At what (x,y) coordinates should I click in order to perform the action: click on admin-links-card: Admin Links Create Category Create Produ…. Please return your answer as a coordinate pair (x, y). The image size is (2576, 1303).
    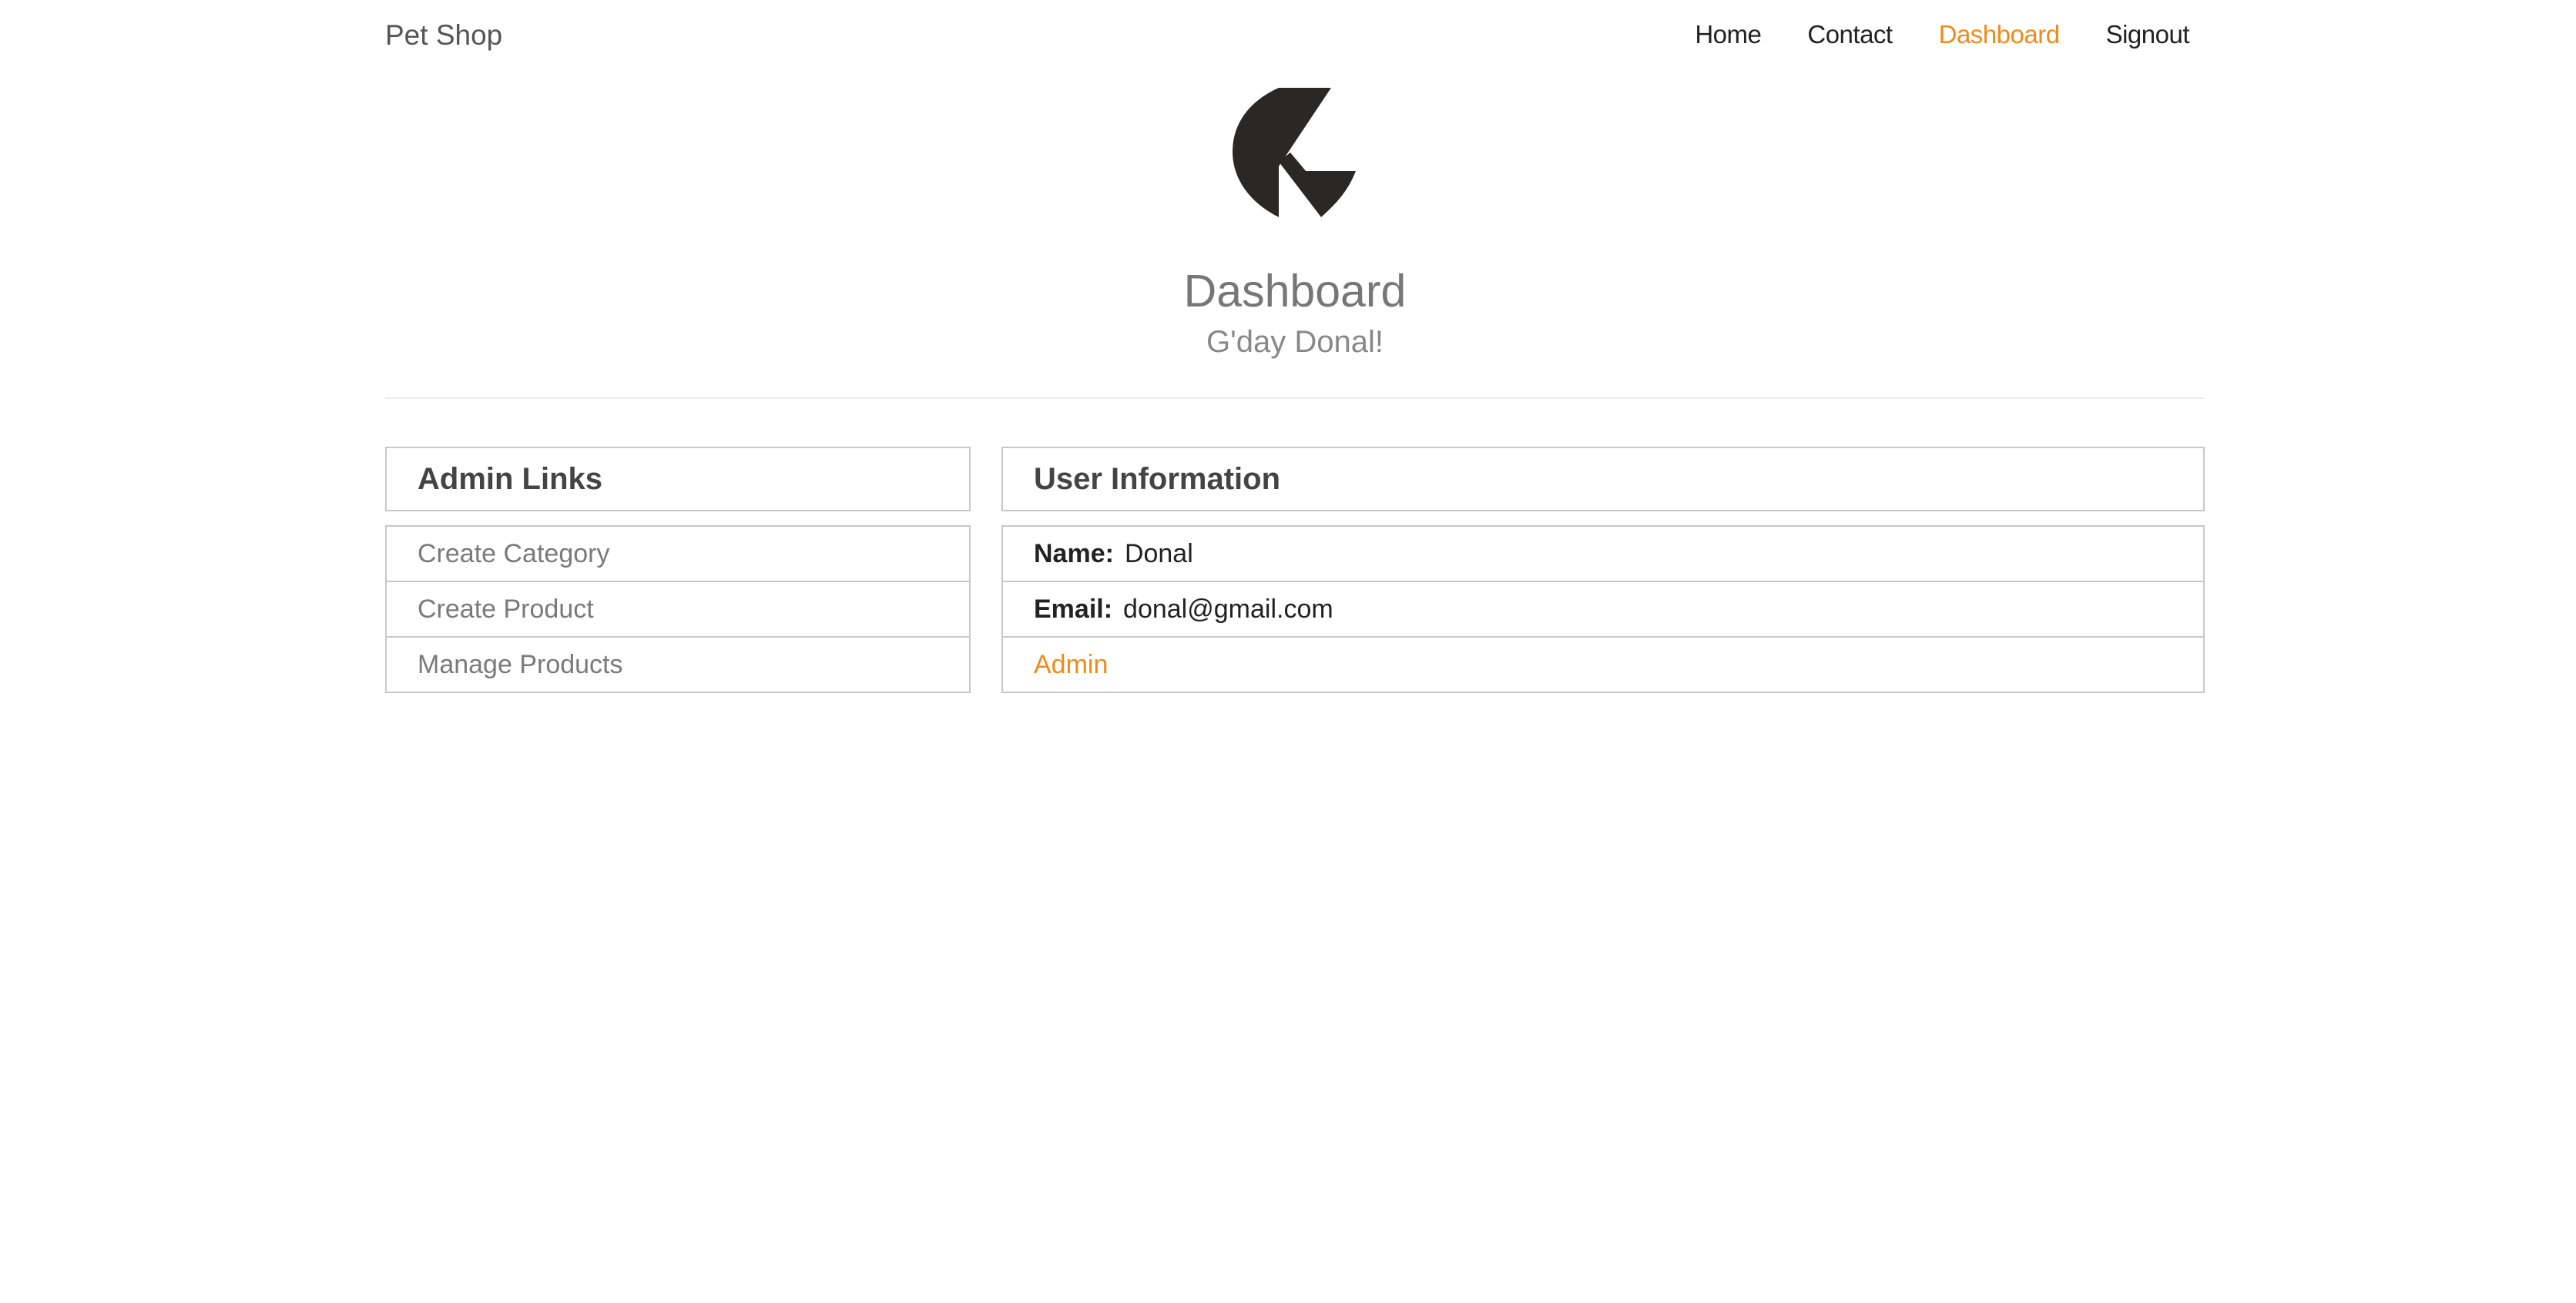
    Looking at the image, I should click on (678, 570).